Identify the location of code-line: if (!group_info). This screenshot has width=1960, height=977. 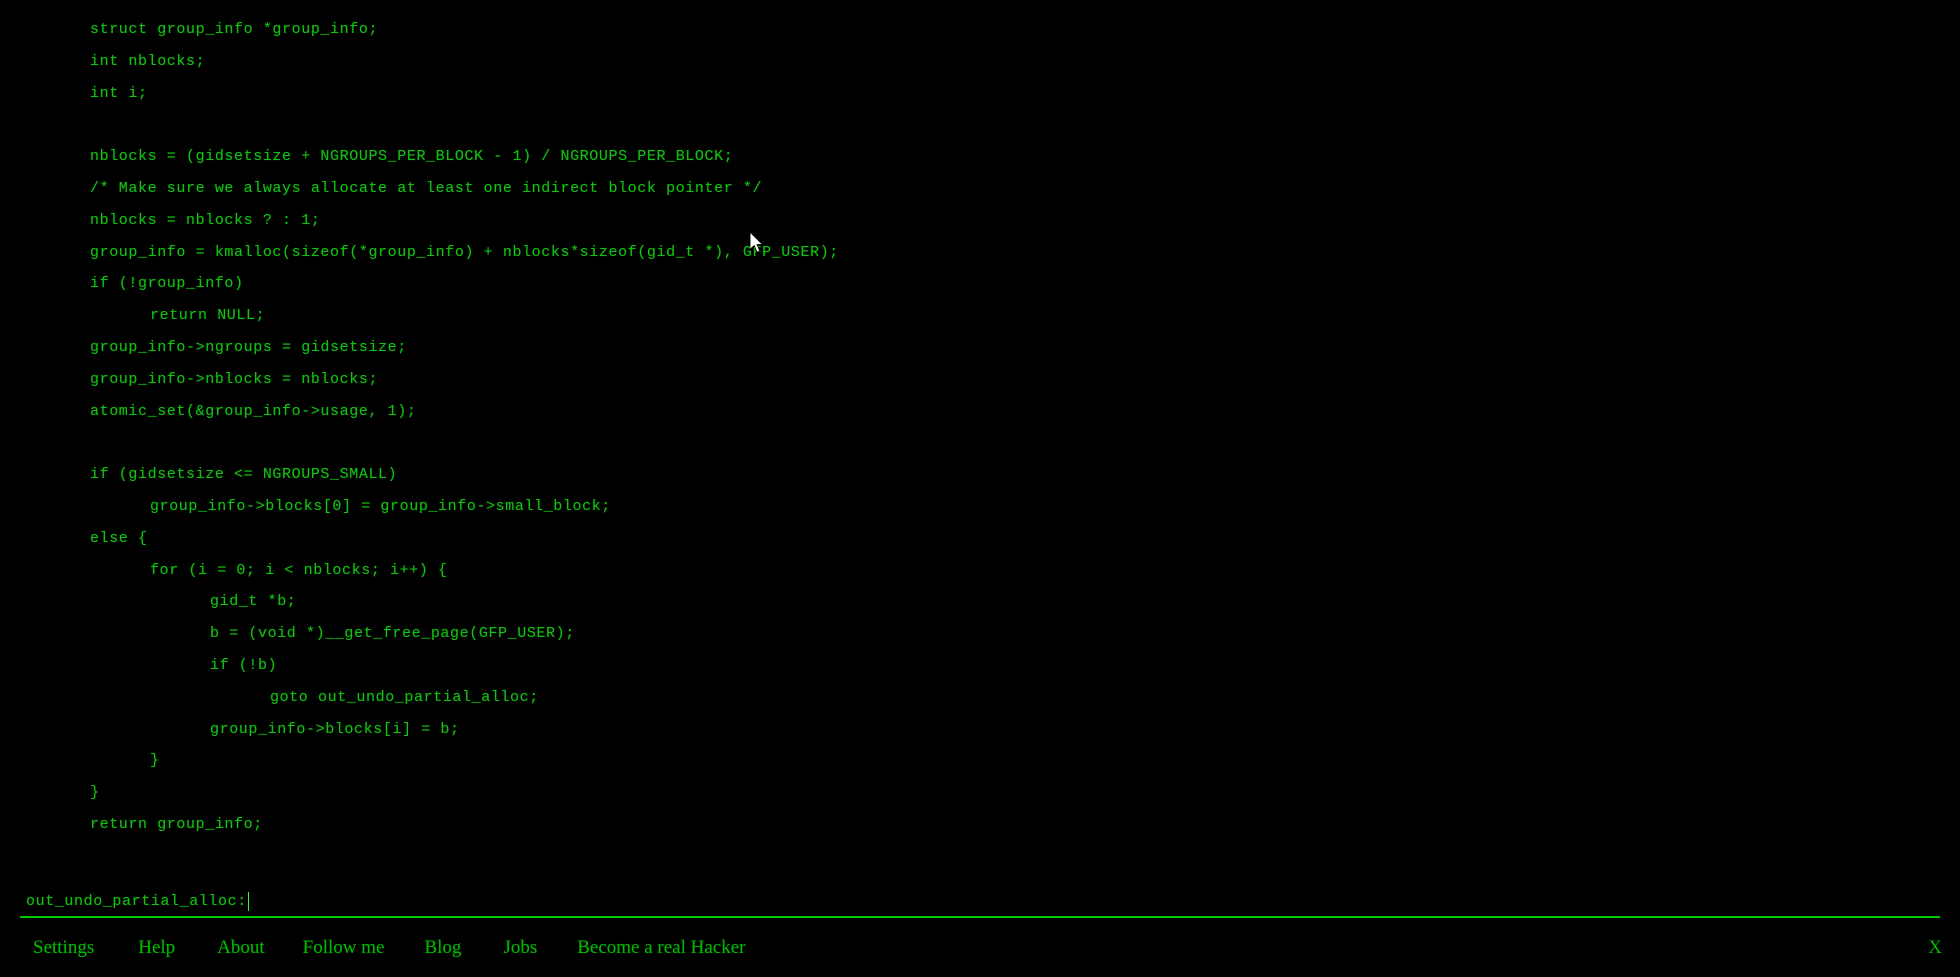
(167, 284).